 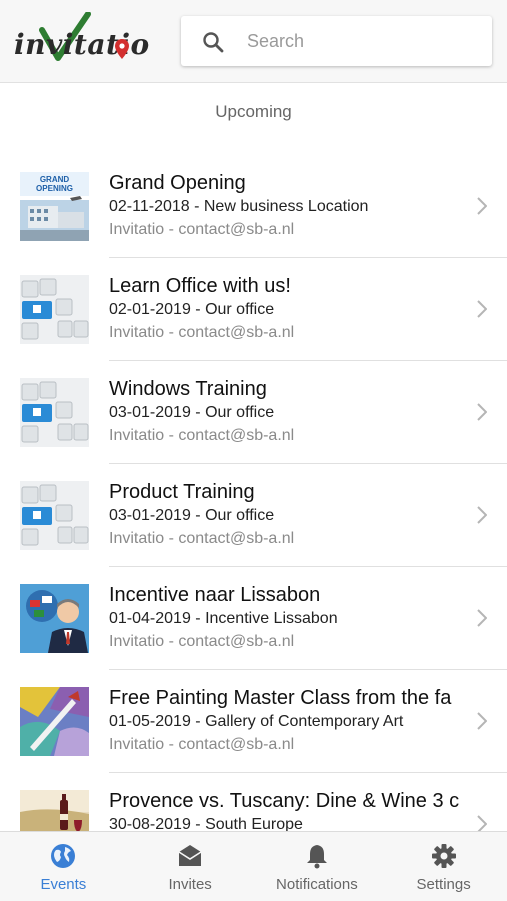 I want to click on nav-settings: Settings, so click(x=443, y=866).